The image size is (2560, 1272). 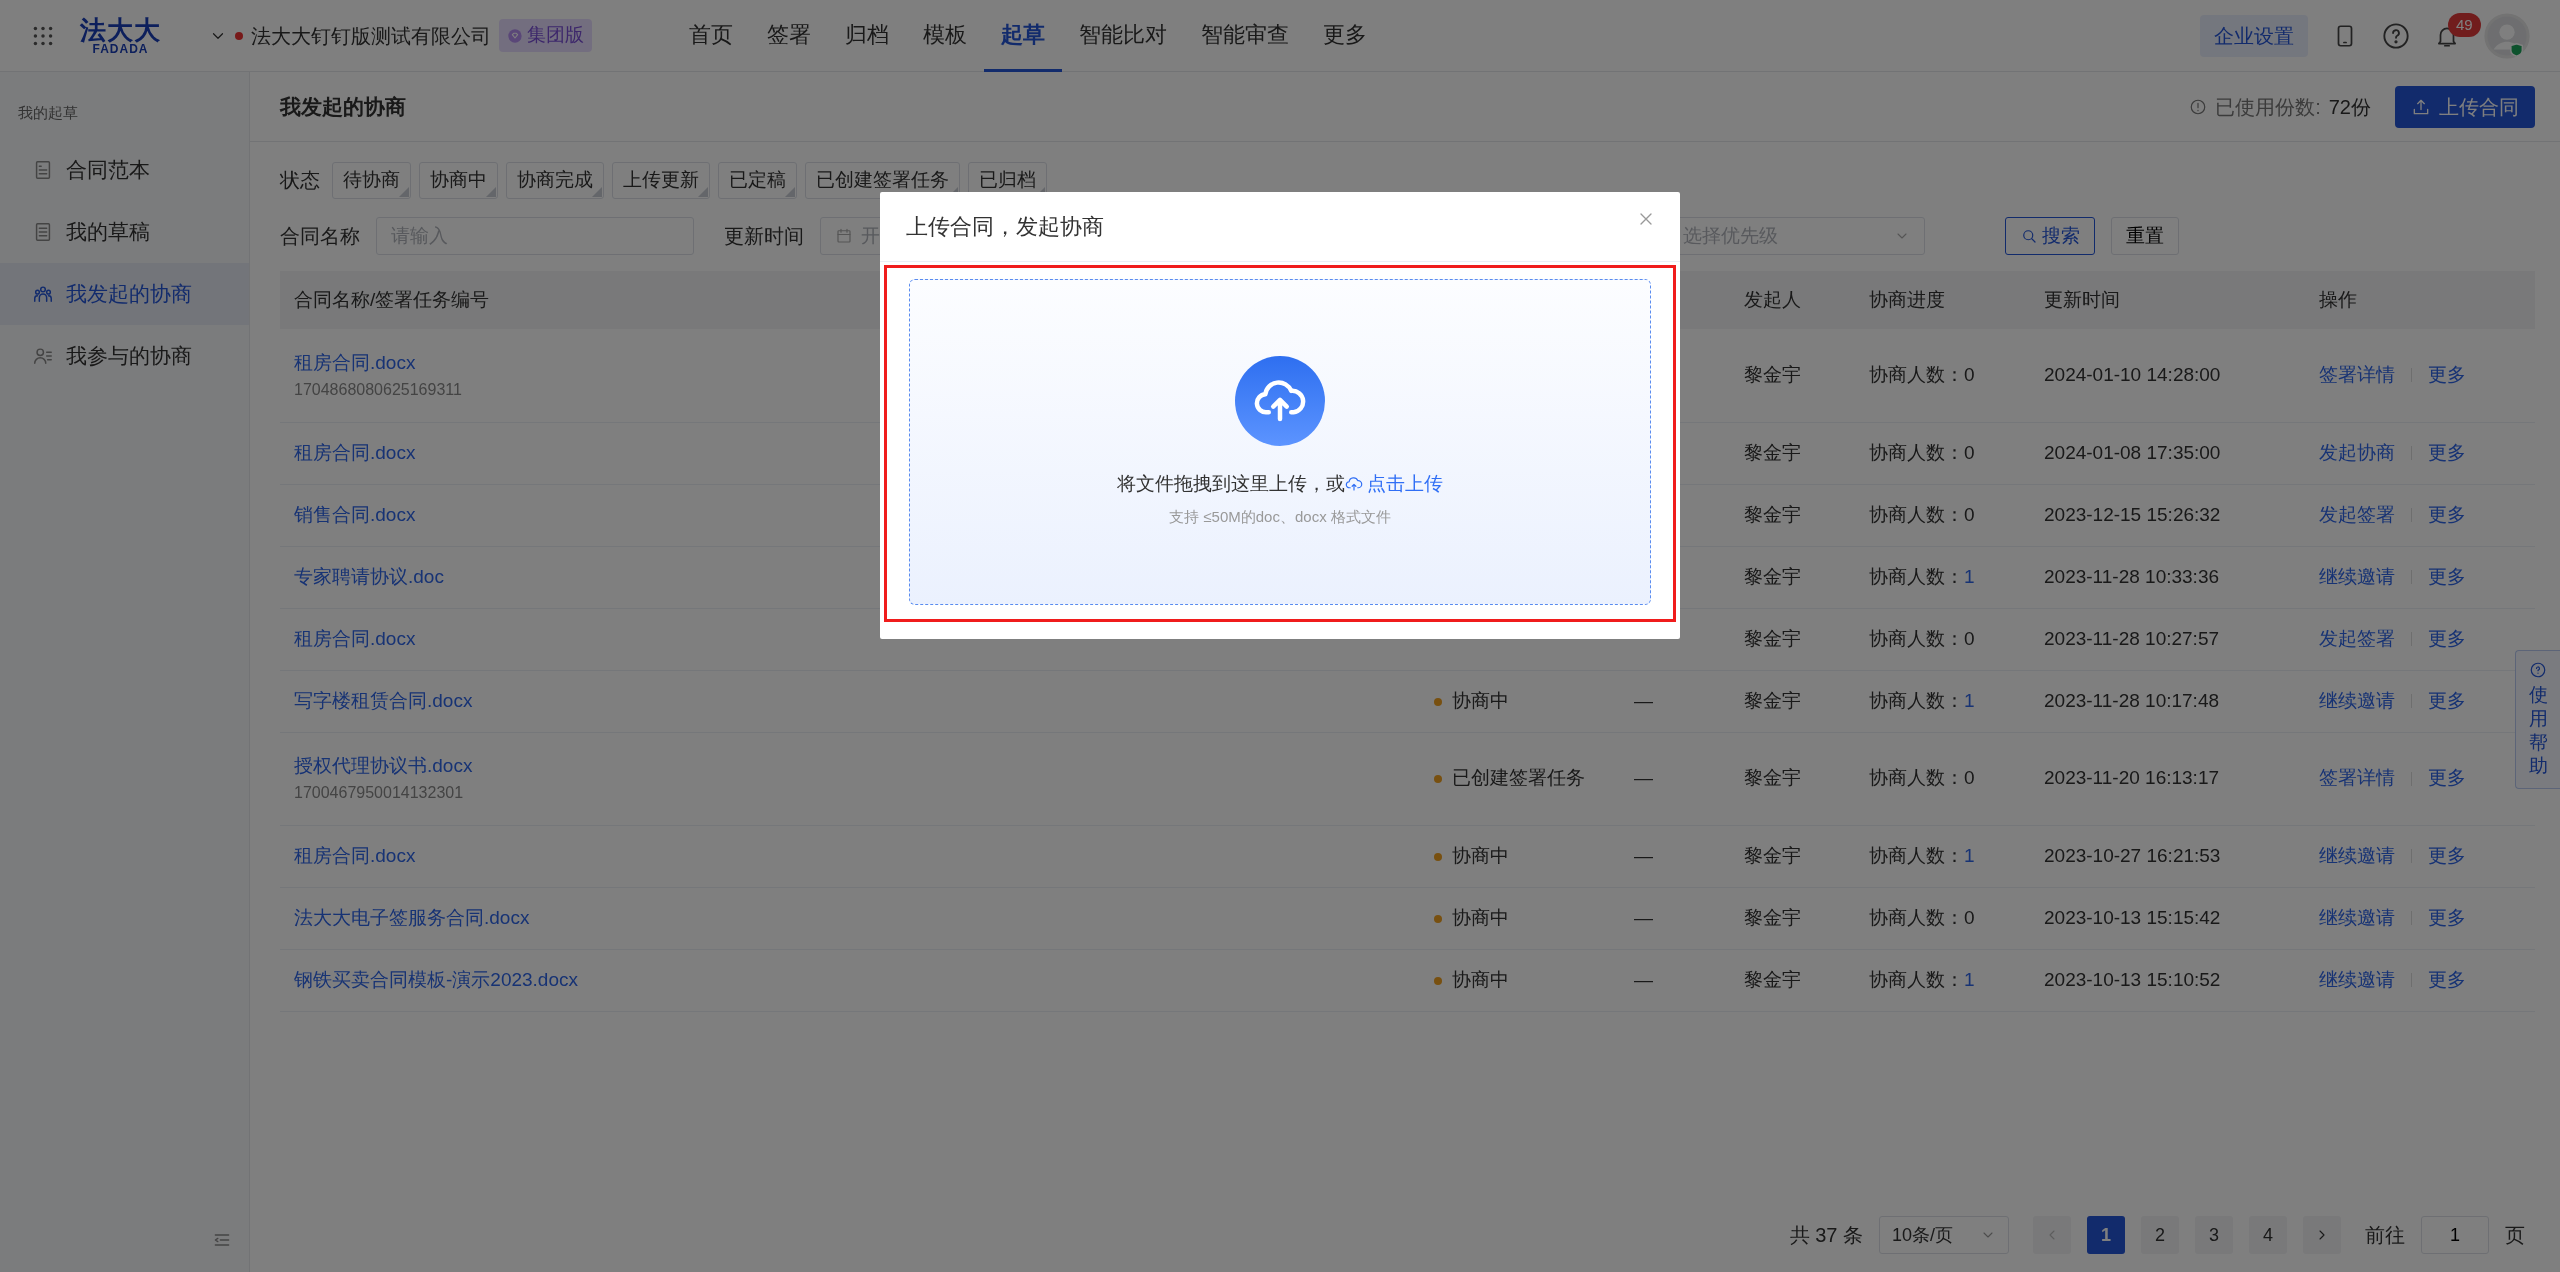 I want to click on sidebar-item: 我发起的协商, so click(x=124, y=293).